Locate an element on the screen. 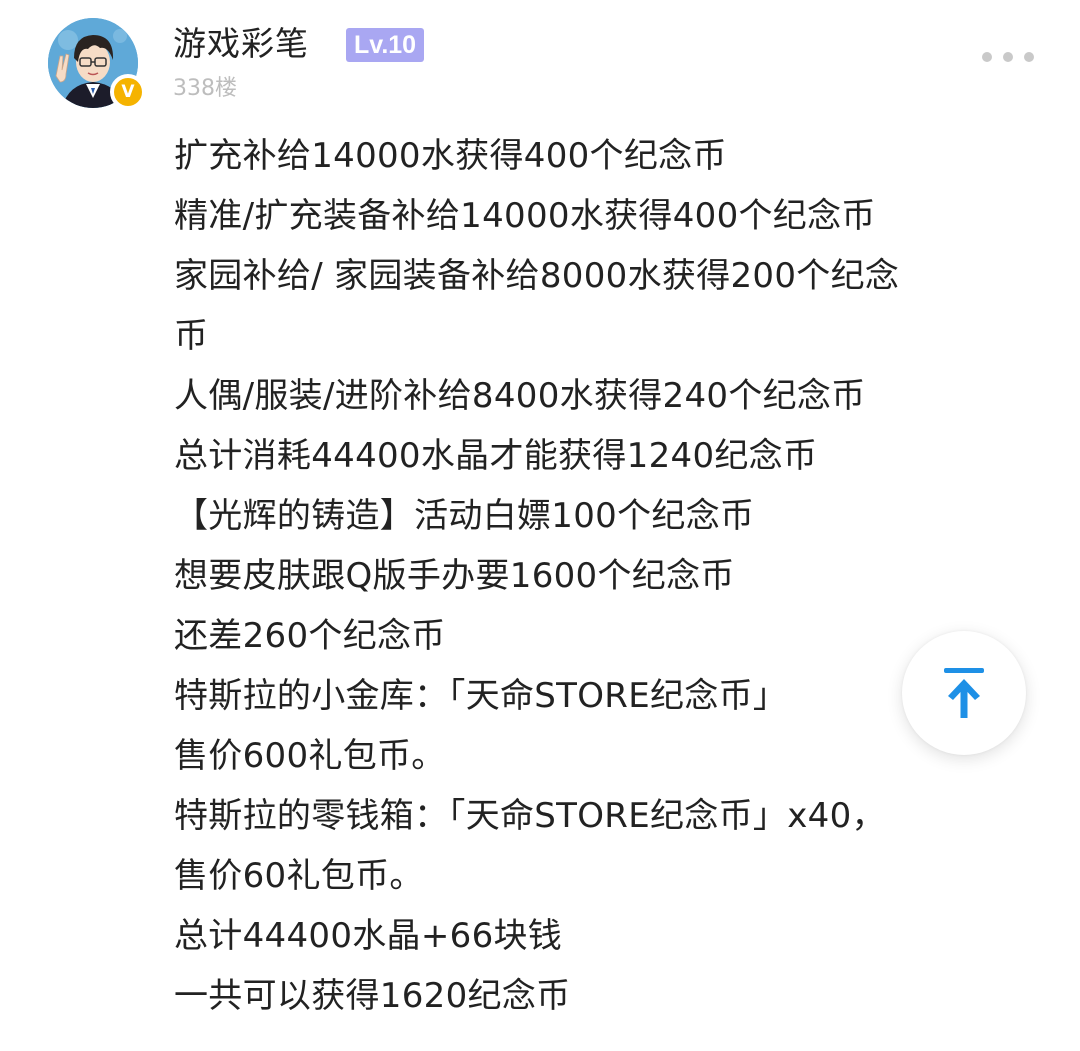 Image resolution: width=1080 pixels, height=1051 pixels. level-badge: Lv.10 is located at coordinates (385, 45).